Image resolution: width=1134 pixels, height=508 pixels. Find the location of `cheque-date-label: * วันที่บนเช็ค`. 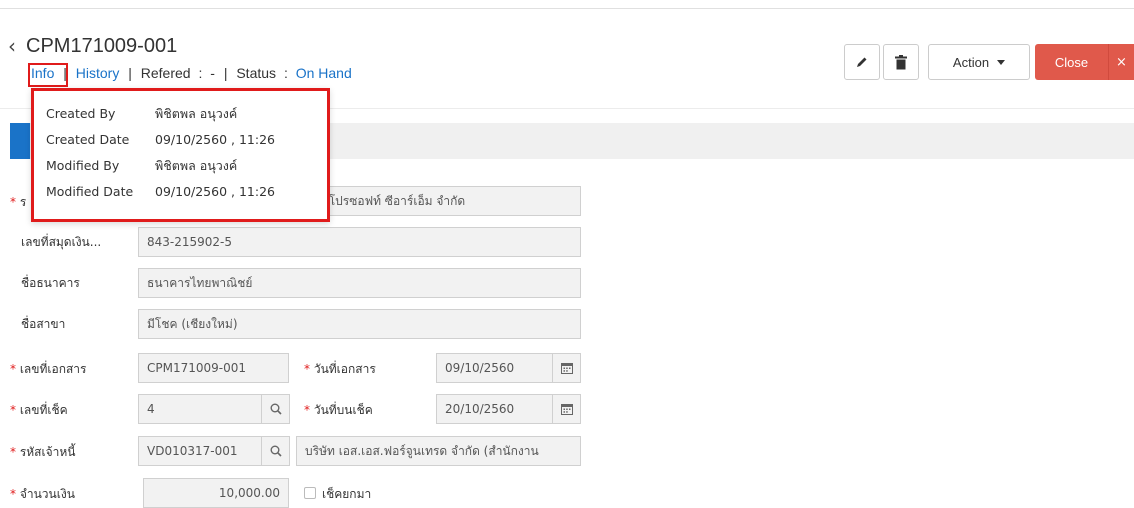

cheque-date-label: * วันที่บนเช็ค is located at coordinates (338, 410).